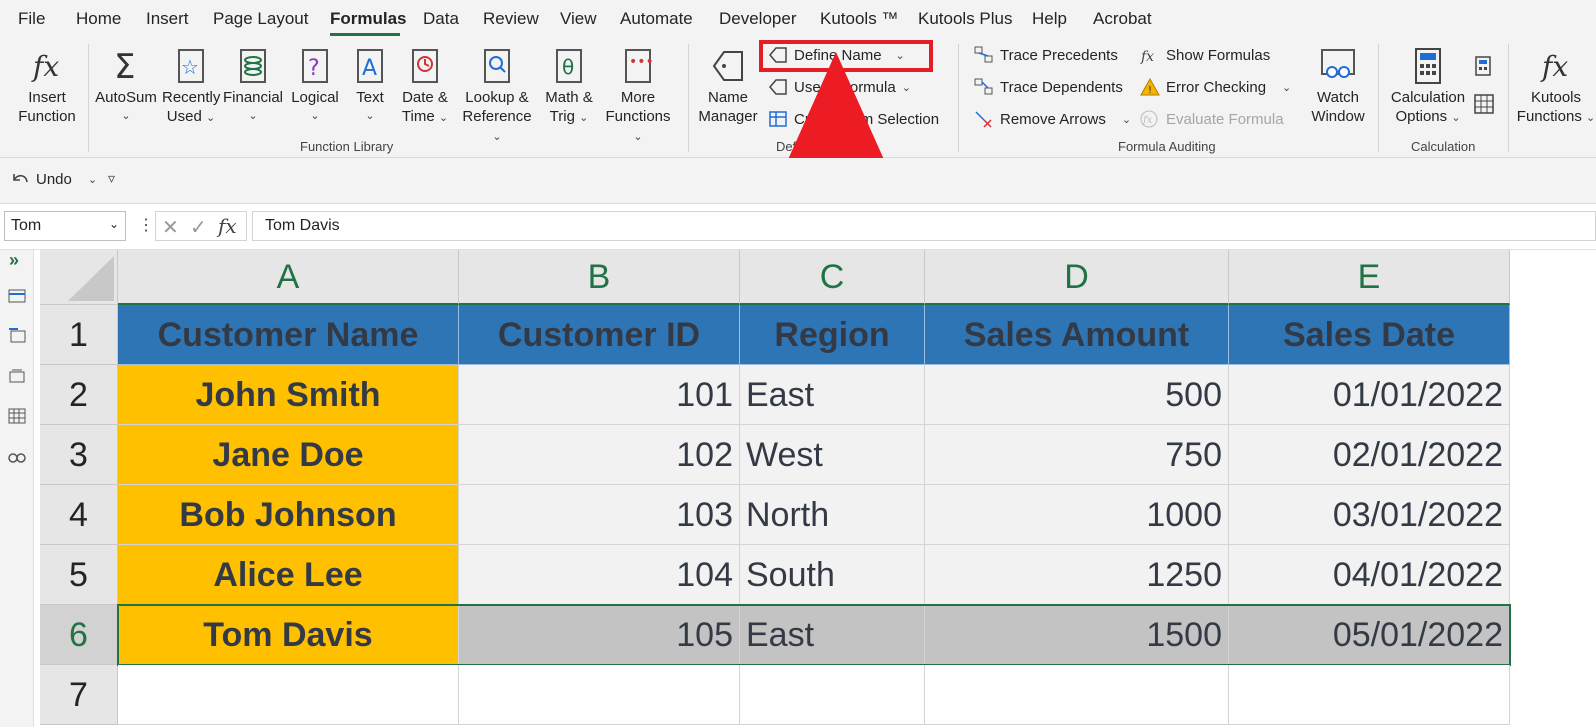  I want to click on row-header-5: 5, so click(79, 575).